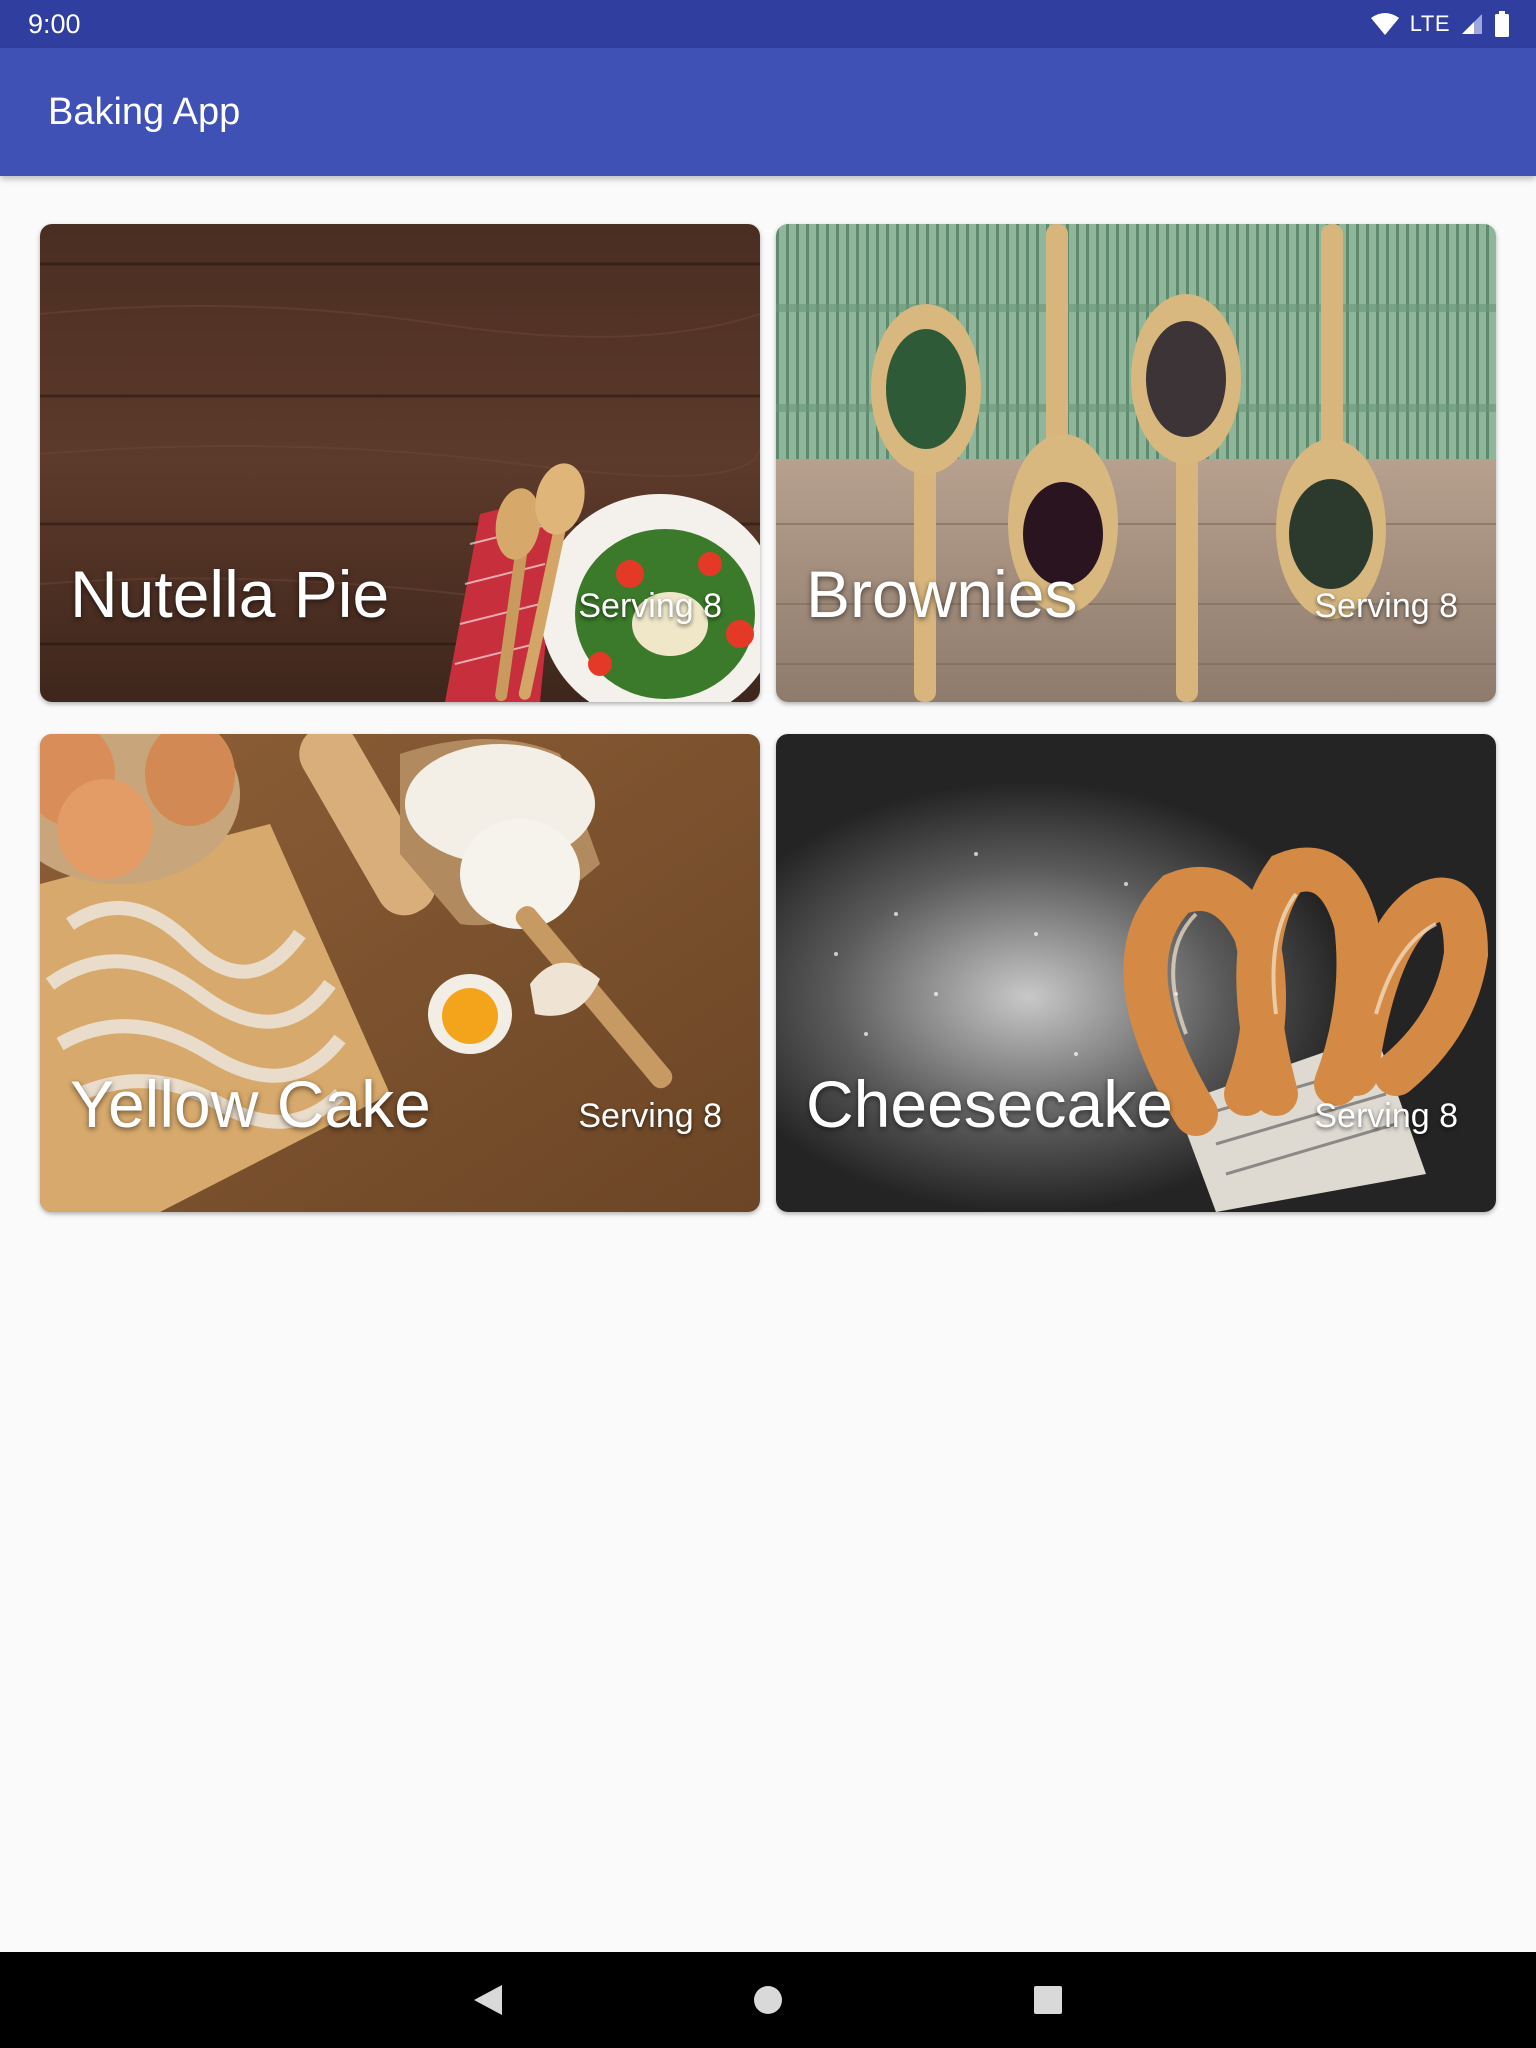 The image size is (1536, 2048). What do you see at coordinates (1384, 24) in the screenshot?
I see `wifi-icon` at bounding box center [1384, 24].